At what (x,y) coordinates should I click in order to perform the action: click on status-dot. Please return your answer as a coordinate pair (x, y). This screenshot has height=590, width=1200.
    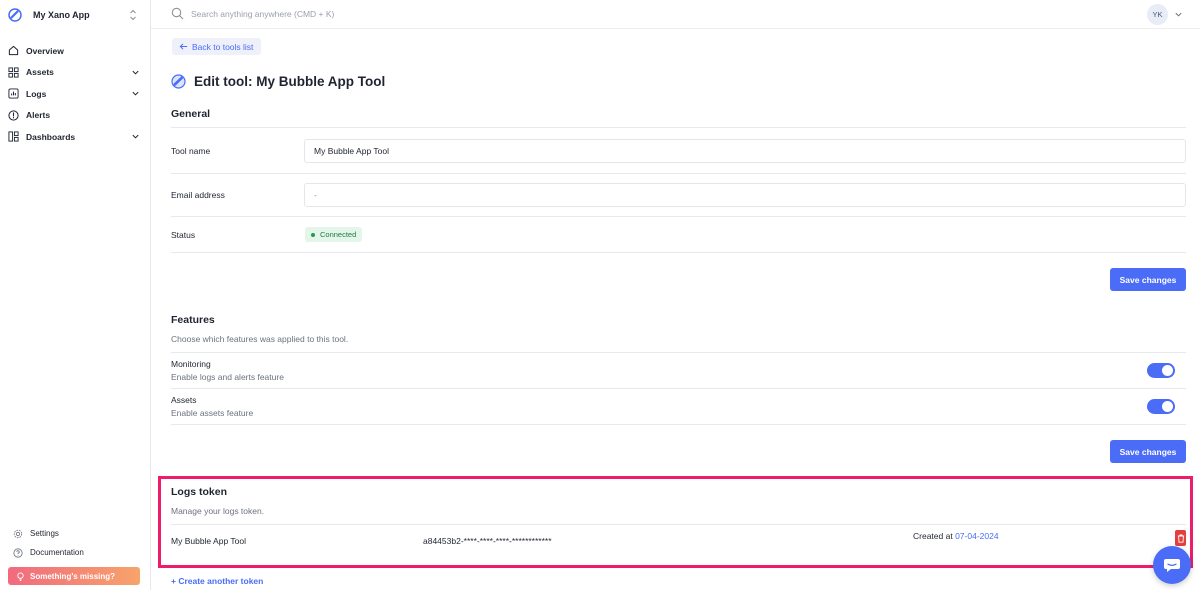
    Looking at the image, I should click on (313, 234).